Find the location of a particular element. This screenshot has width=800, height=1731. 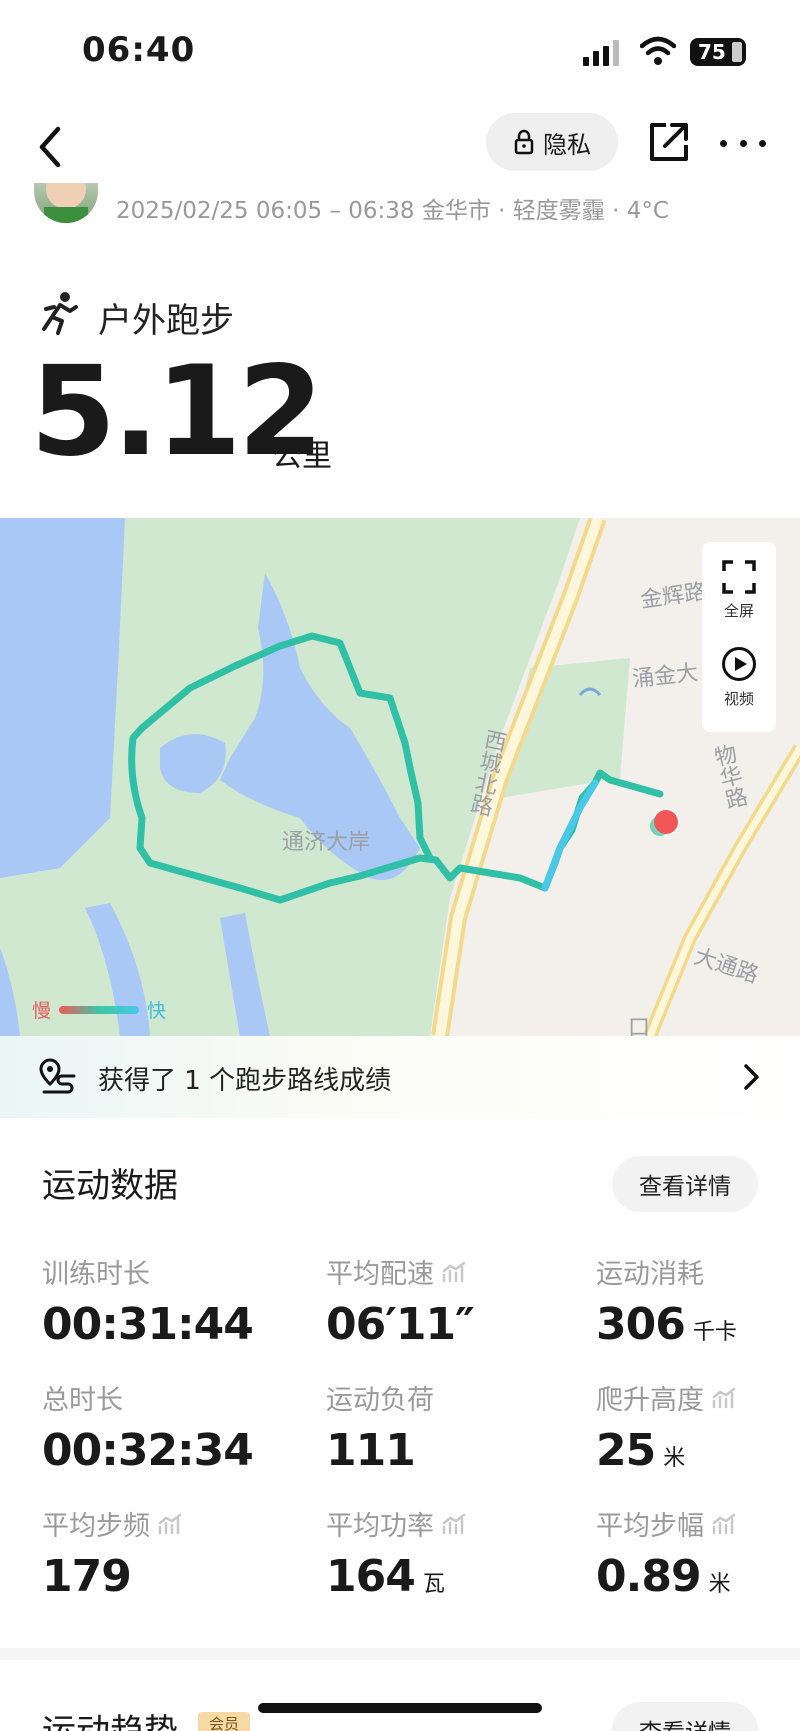

metric-value: 00:32:34 is located at coordinates (148, 1450).